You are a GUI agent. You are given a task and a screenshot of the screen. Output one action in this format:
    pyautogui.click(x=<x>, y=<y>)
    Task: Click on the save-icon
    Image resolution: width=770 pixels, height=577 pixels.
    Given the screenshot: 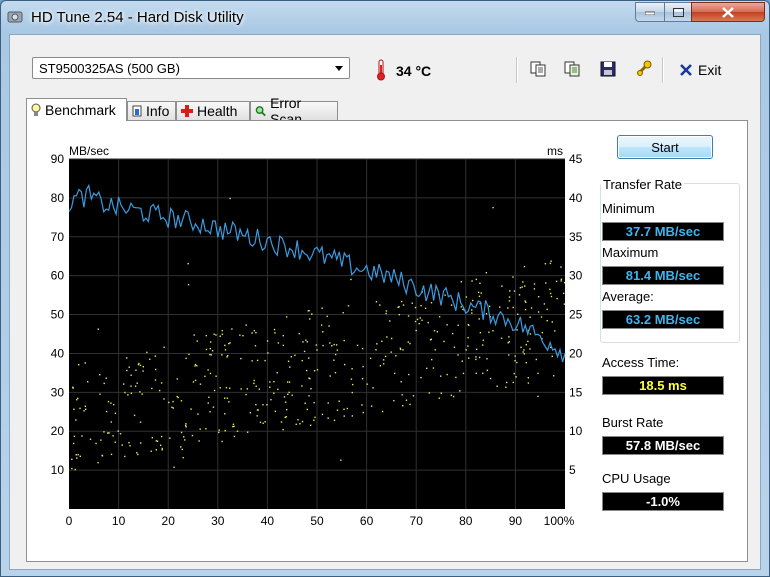 What is the action you would take?
    pyautogui.click(x=608, y=69)
    